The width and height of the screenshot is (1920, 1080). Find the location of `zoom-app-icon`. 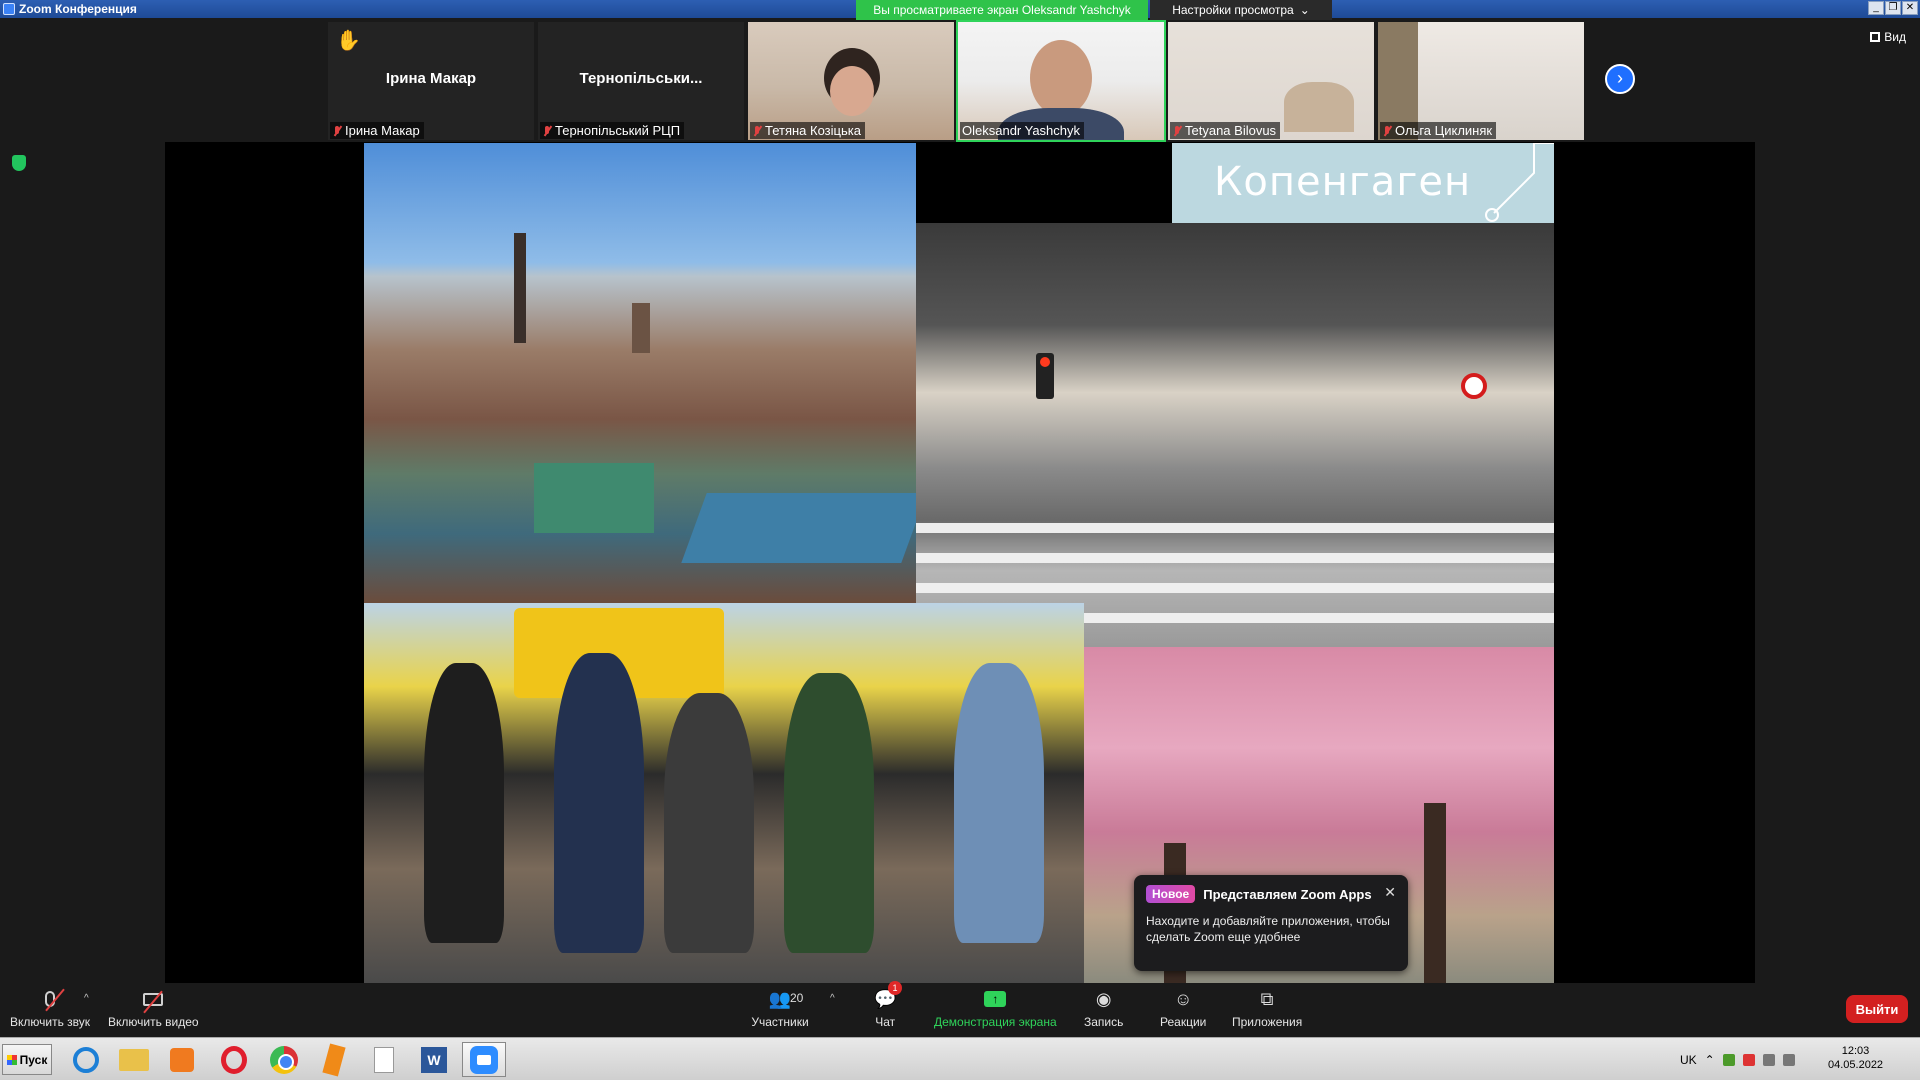

zoom-app-icon is located at coordinates (9, 9).